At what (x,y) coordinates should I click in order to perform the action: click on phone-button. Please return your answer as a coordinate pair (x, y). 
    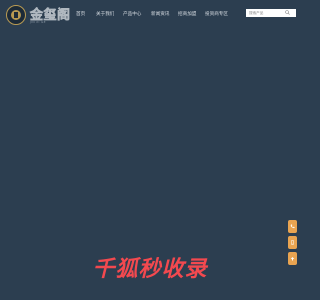
    Looking at the image, I should click on (292, 226).